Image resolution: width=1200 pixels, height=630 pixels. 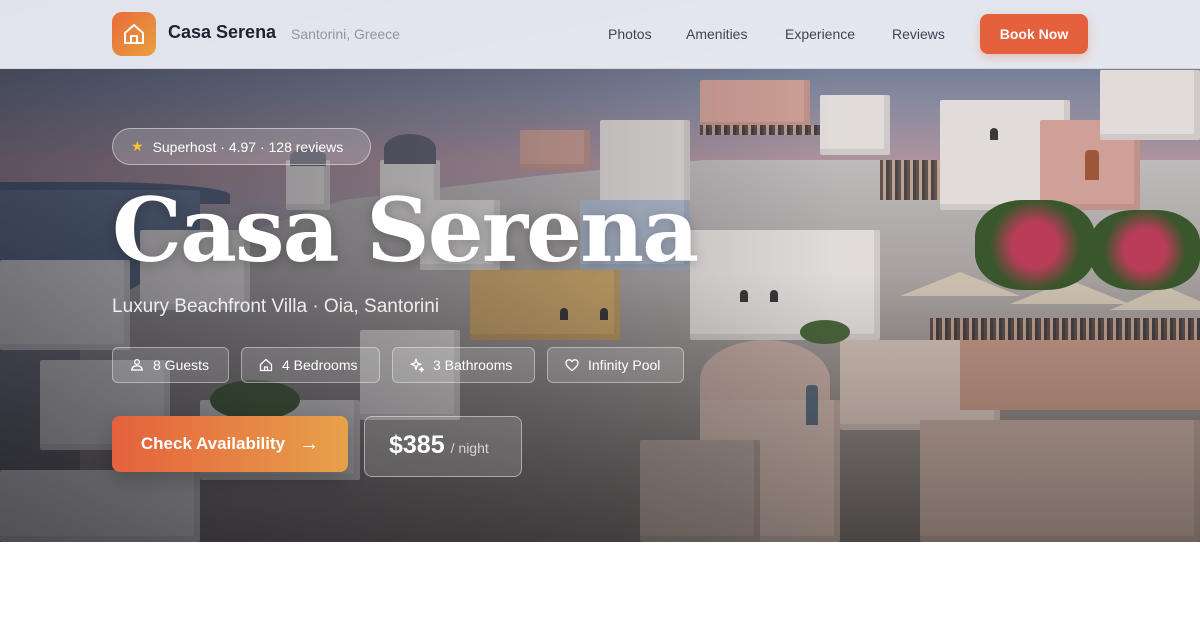 What do you see at coordinates (345, 34) in the screenshot?
I see `brand-location: Santorini, Greece` at bounding box center [345, 34].